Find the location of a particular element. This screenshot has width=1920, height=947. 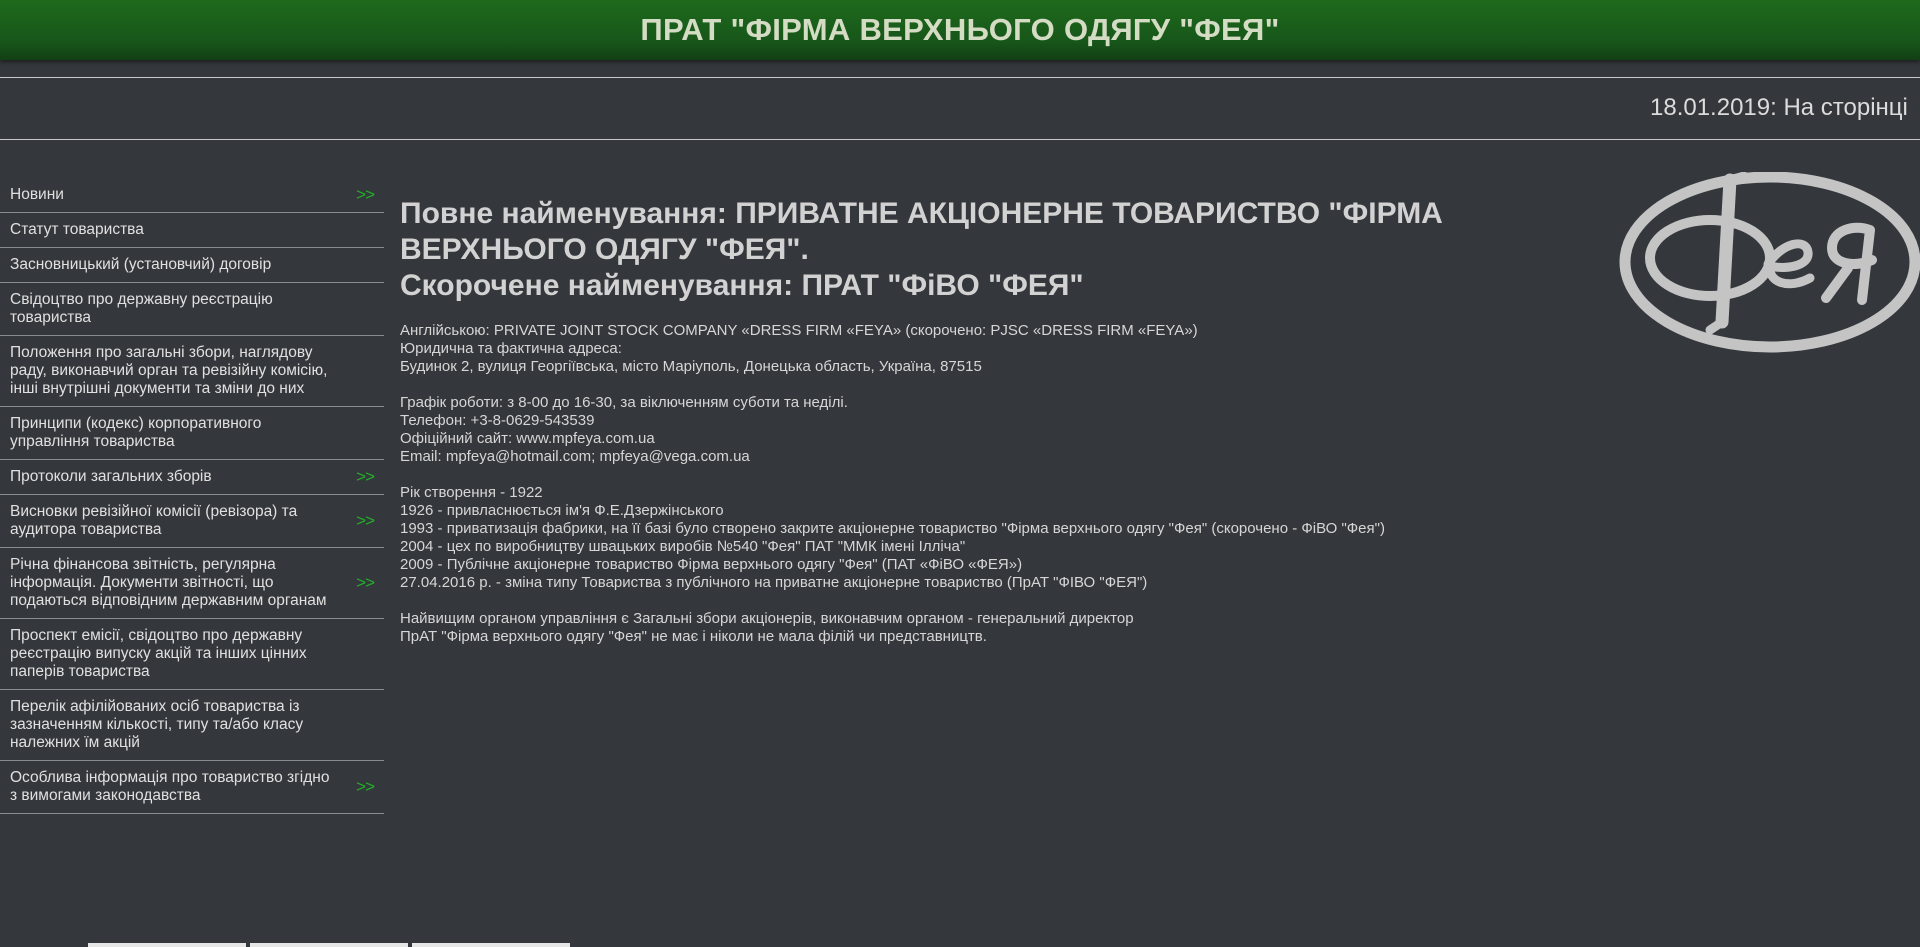

site-title: ПРАТ "ФІРМА ВЕРХНЬОГО ОДЯГУ "ФЕЯ" is located at coordinates (960, 29).